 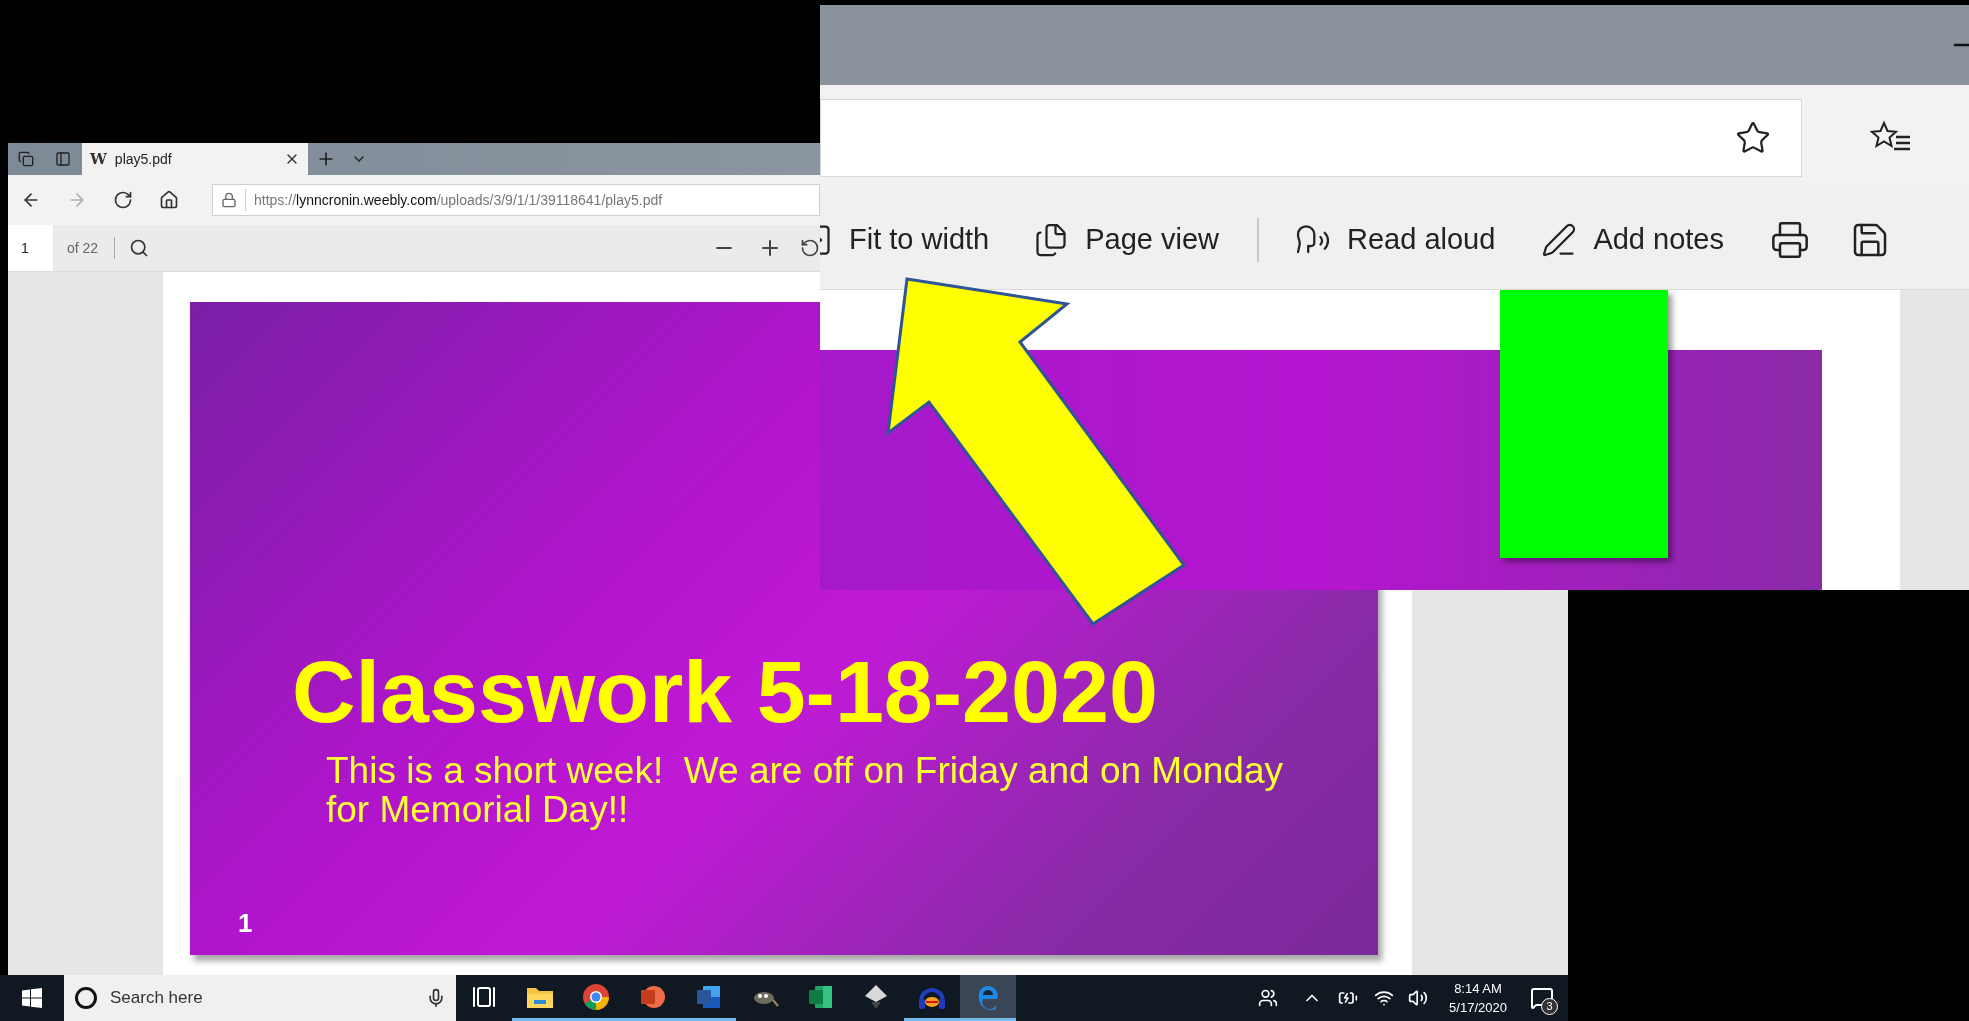 I want to click on ring-icon, so click(x=86, y=998).